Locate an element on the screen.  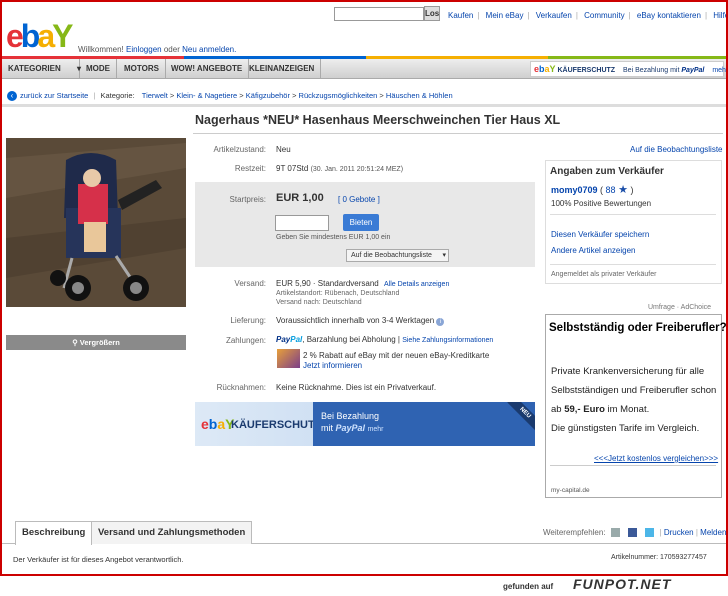
nav-motors: MOTORS is located at coordinates (142, 69).